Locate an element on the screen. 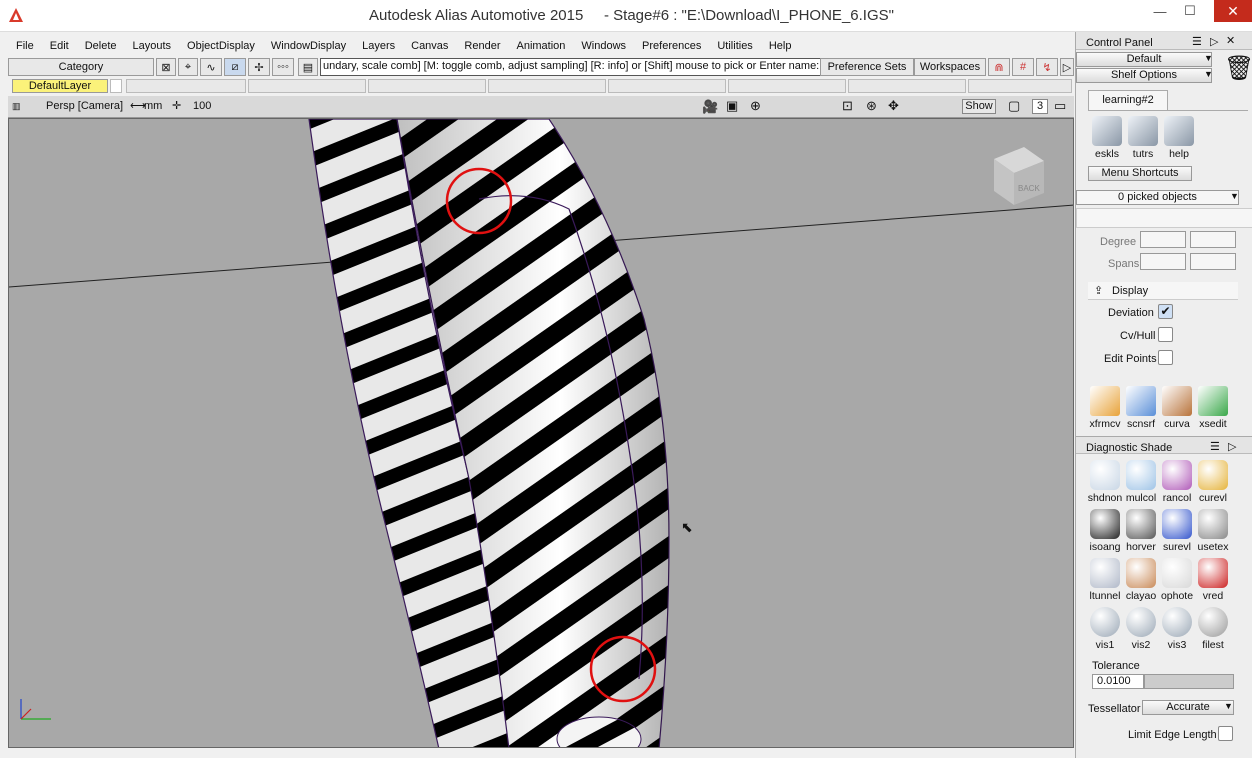  menu-canvas: Canvas is located at coordinates (429, 46).